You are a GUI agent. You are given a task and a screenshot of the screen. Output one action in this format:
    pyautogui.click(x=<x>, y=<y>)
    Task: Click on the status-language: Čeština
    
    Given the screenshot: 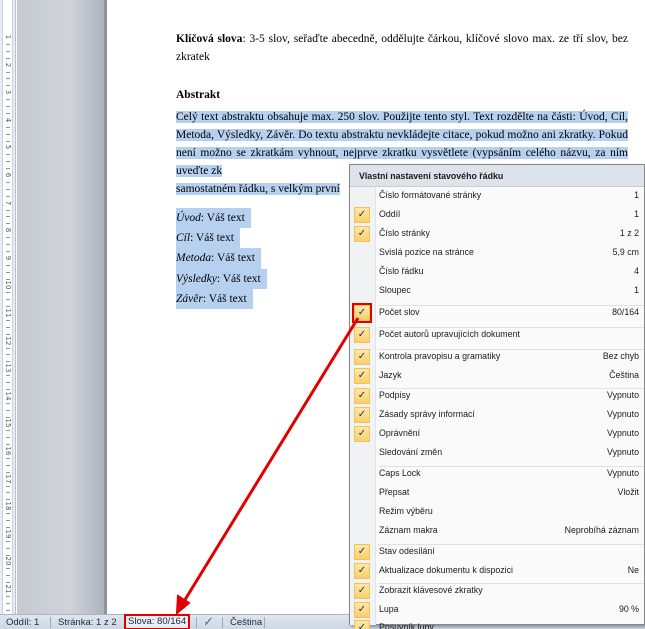 What is the action you would take?
    pyautogui.click(x=246, y=622)
    